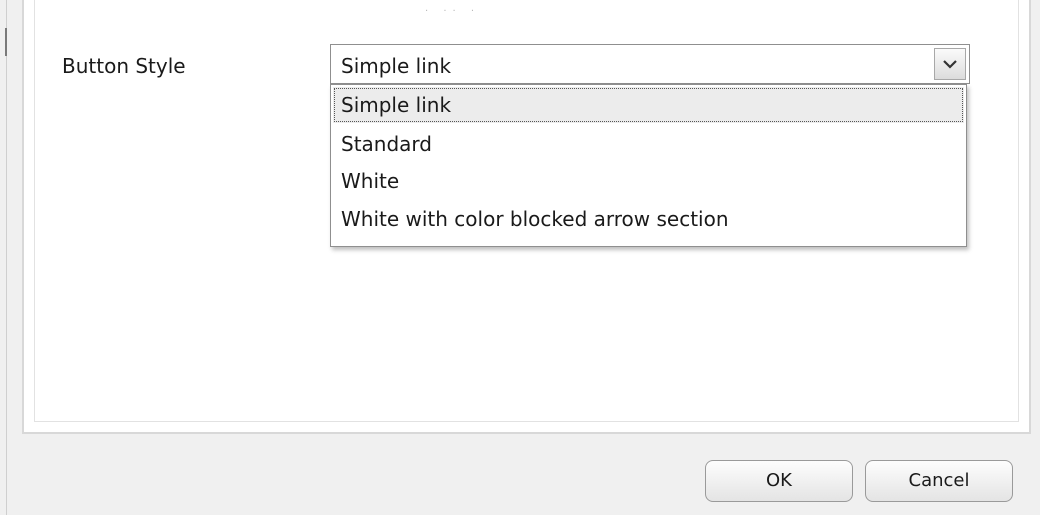  I want to click on button-style-label: Button Style, so click(124, 66).